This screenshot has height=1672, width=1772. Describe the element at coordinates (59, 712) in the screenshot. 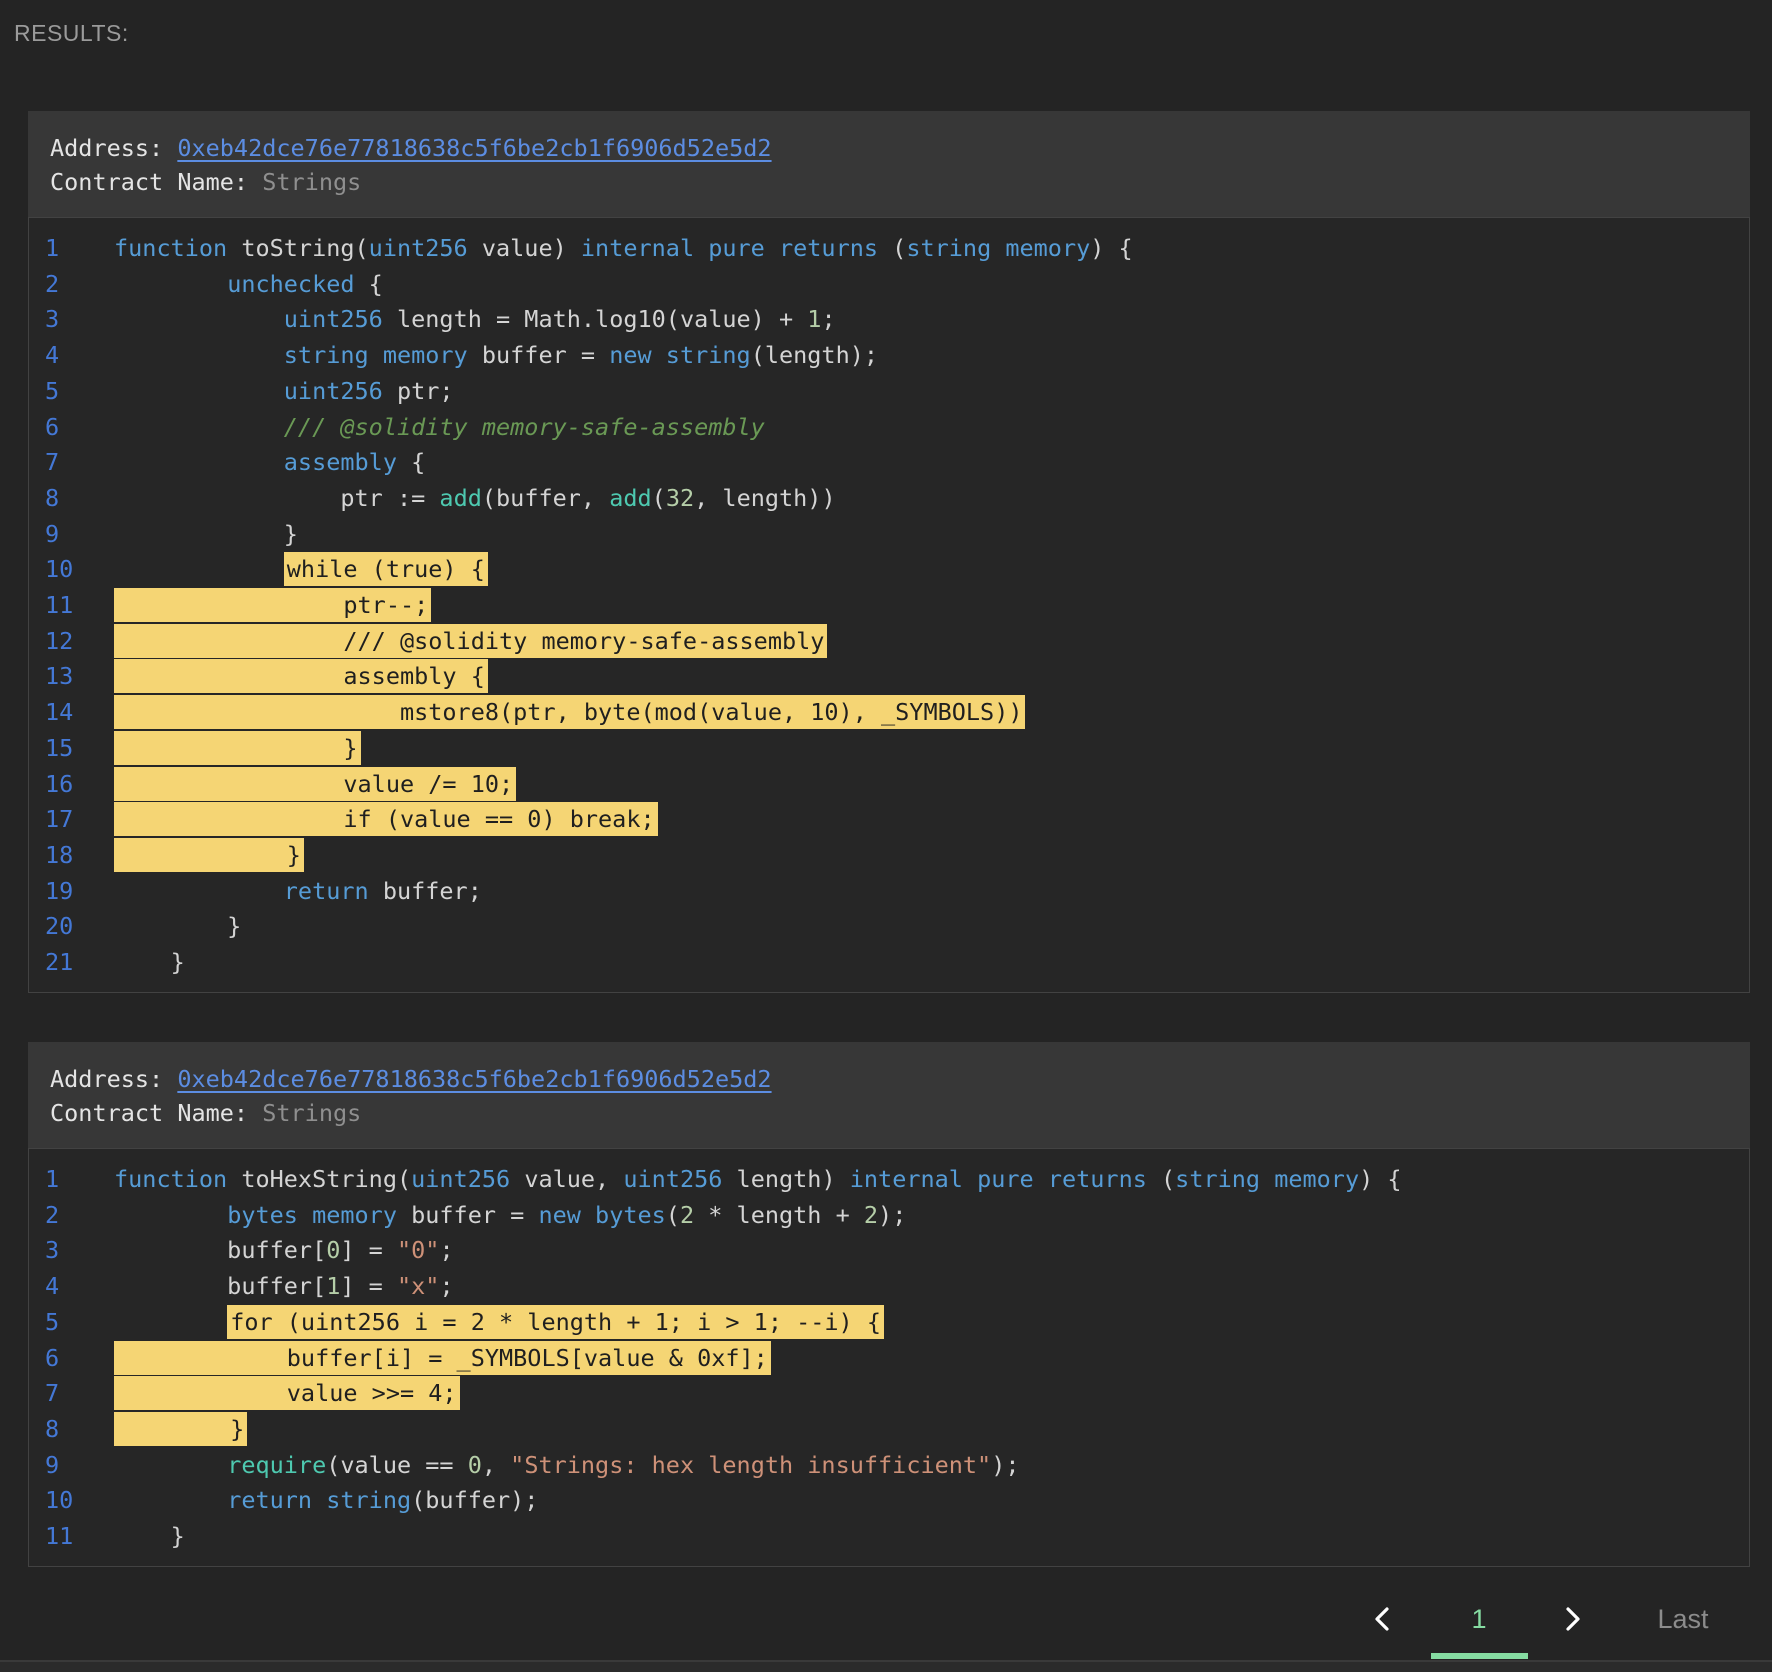

I see `line-number: 14` at that location.